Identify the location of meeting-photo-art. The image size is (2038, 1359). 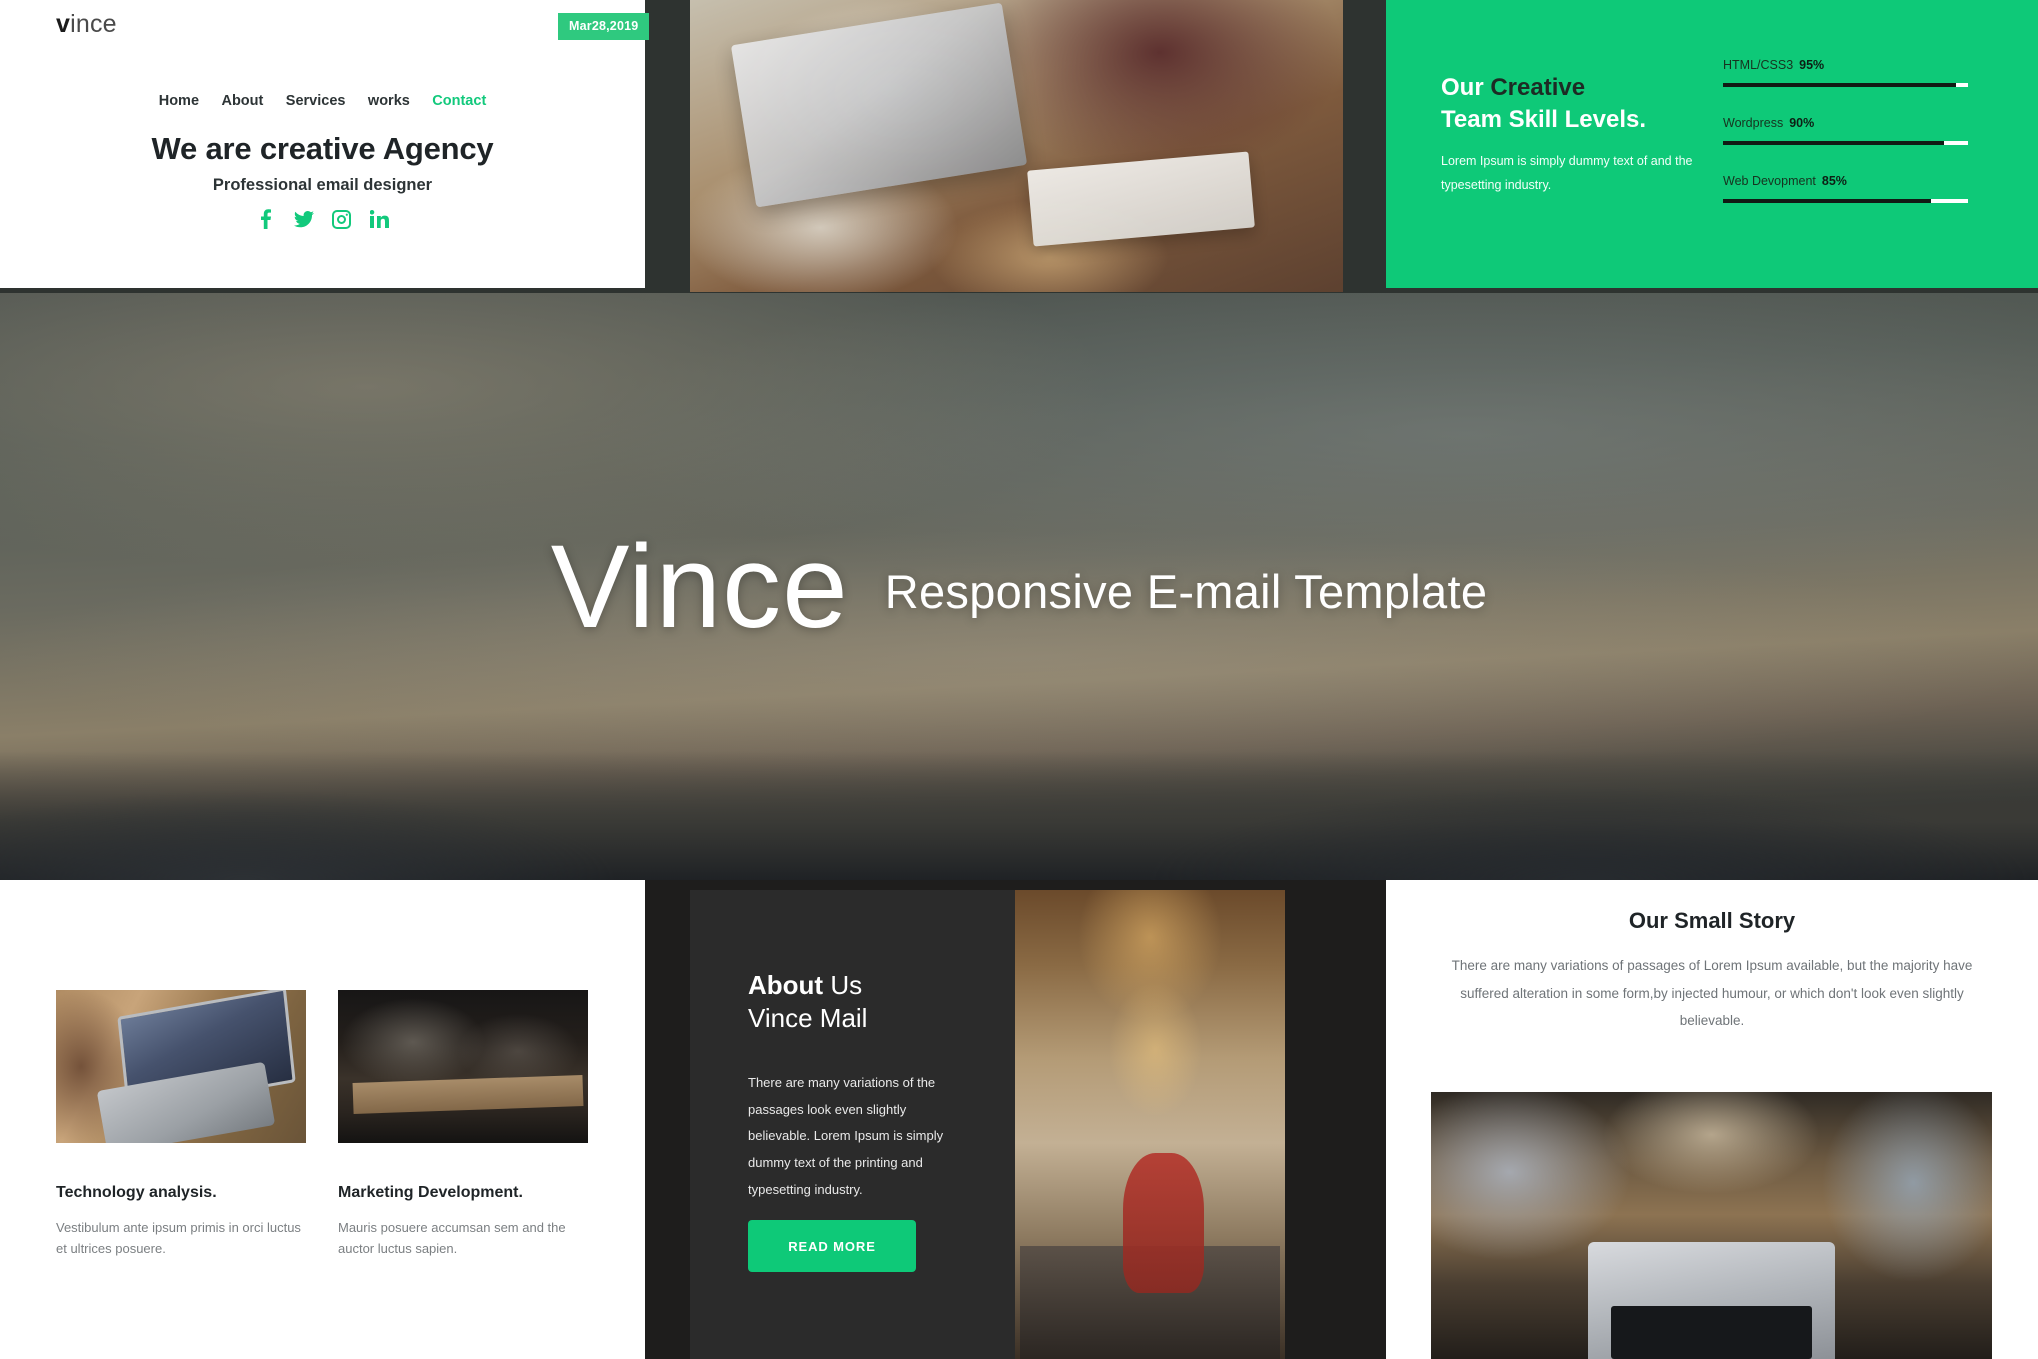
(463, 1066).